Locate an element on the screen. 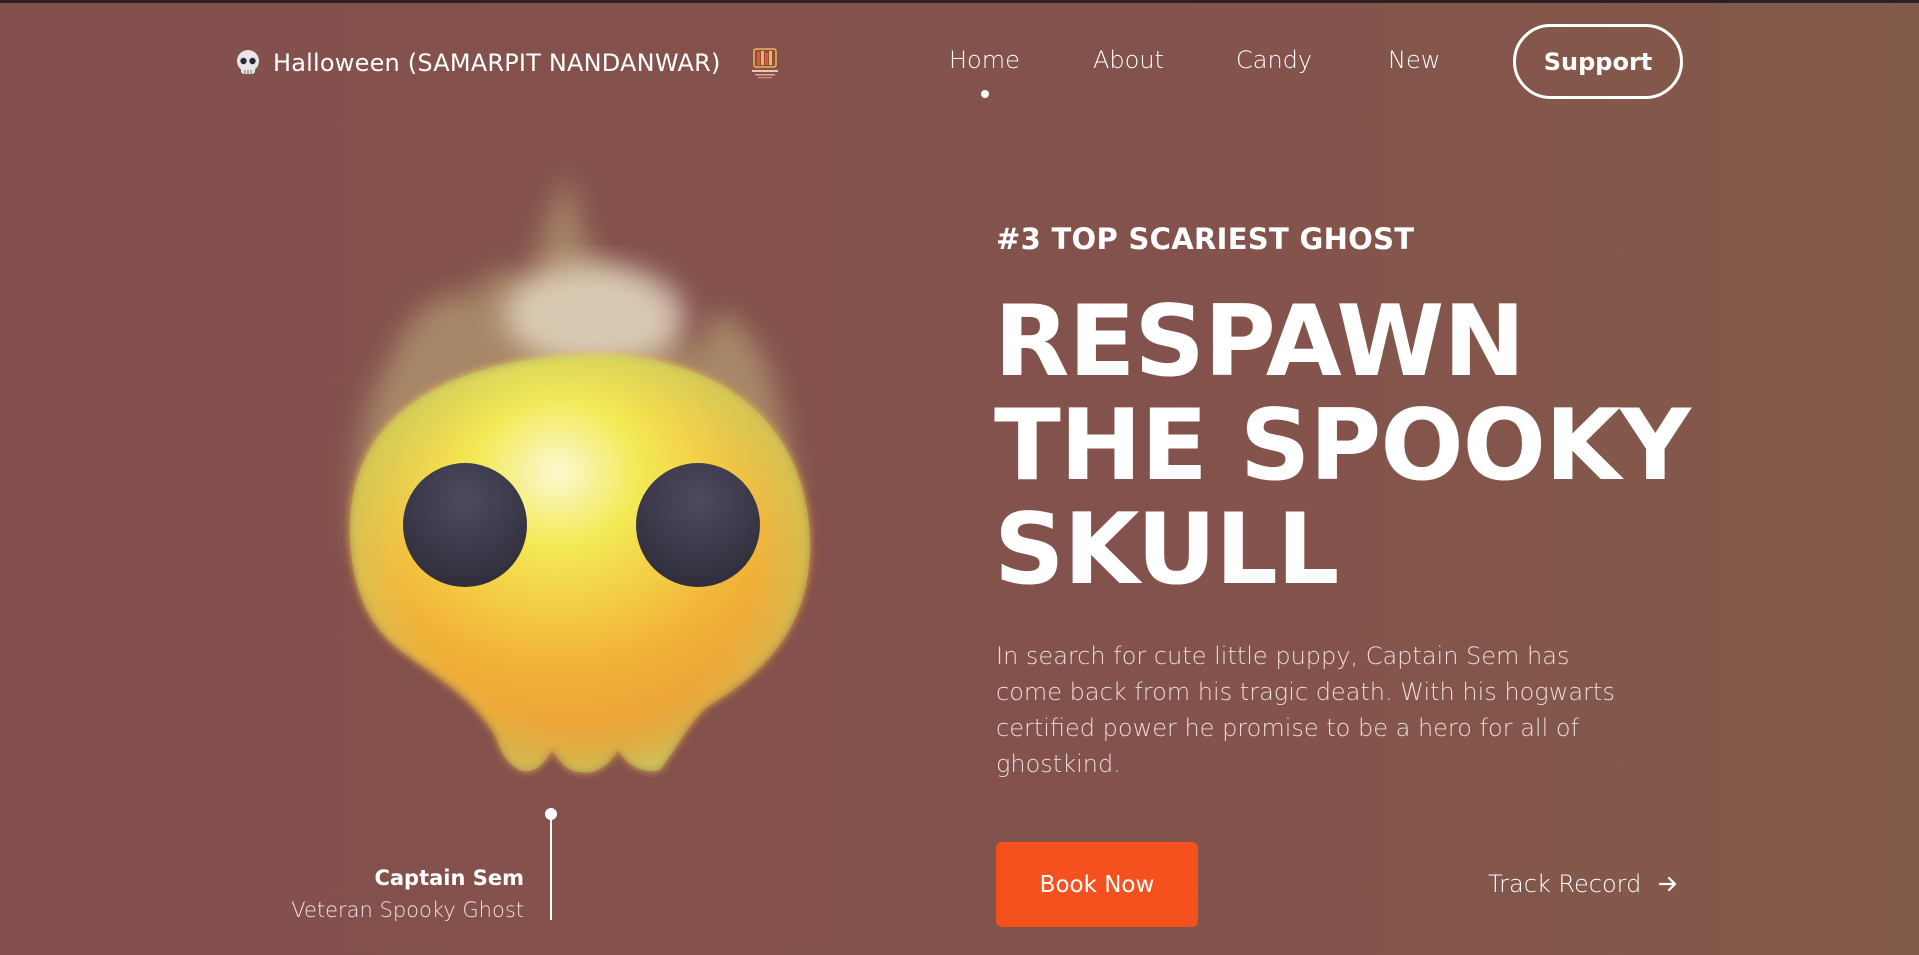  track-record-link: Track Record is located at coordinates (1583, 884).